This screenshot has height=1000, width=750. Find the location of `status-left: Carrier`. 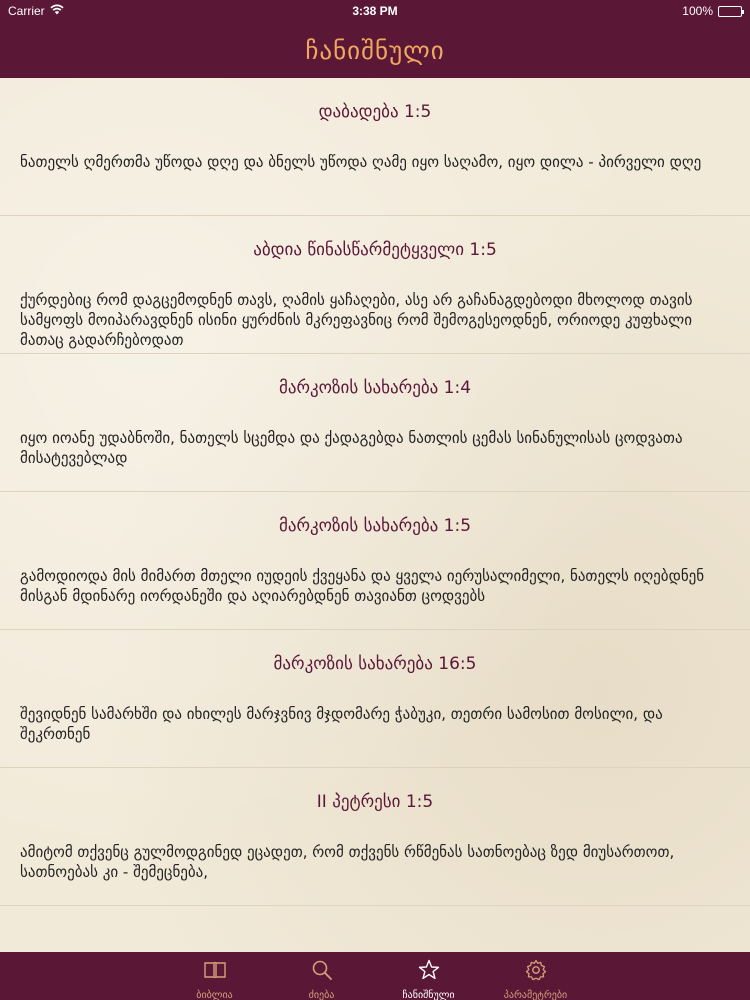

status-left: Carrier is located at coordinates (36, 11).